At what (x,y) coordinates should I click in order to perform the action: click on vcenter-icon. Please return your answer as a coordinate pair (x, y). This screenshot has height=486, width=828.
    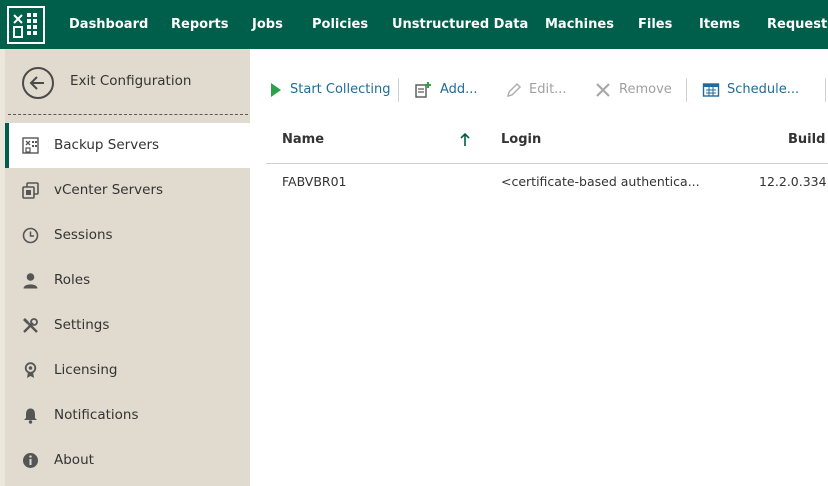
    Looking at the image, I should click on (30, 190).